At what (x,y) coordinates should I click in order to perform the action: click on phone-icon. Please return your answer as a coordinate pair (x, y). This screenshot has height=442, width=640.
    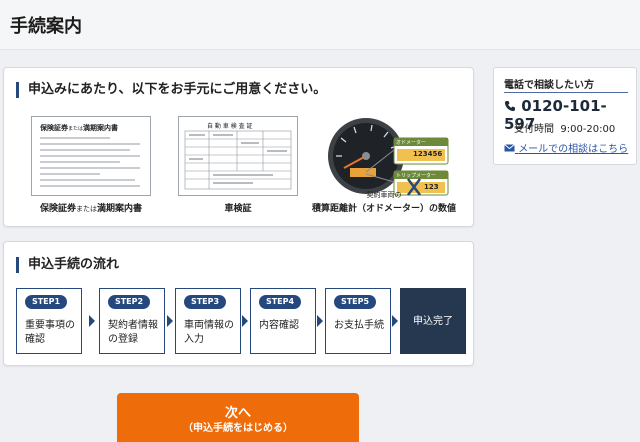
    Looking at the image, I should click on (510, 106).